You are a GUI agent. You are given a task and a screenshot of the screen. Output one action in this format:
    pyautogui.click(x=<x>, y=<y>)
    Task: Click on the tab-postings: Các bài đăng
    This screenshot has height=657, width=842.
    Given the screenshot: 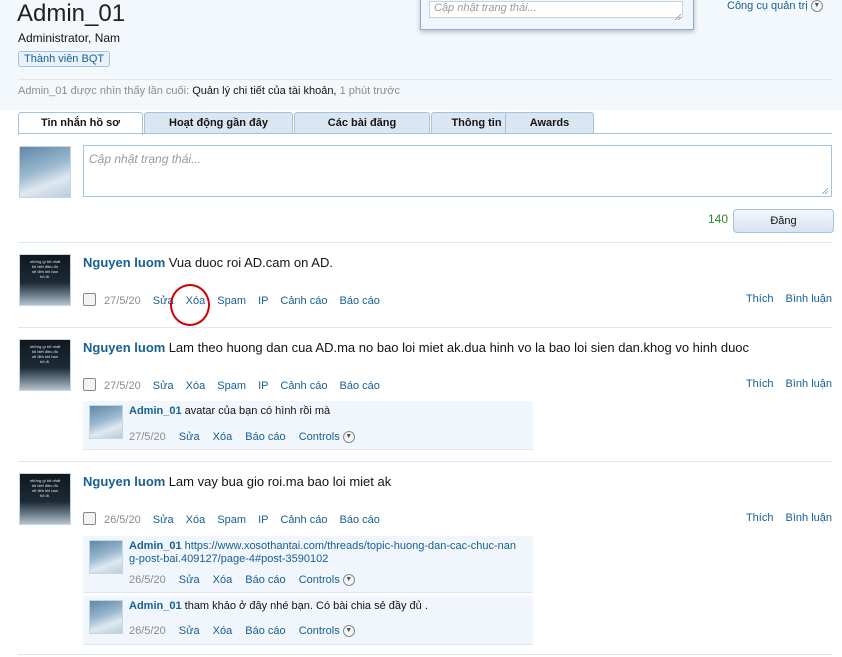 What is the action you would take?
    pyautogui.click(x=362, y=123)
    